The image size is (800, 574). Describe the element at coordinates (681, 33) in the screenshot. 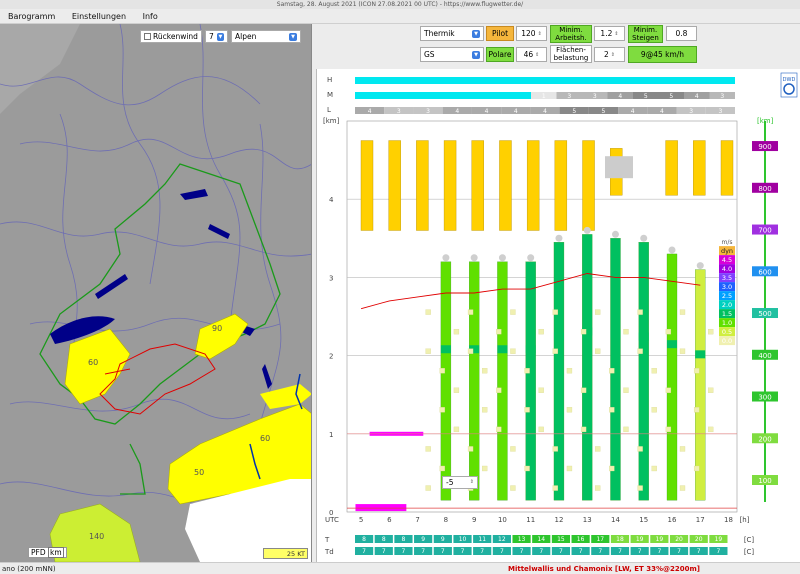

I see `min-steigen-input: 0.8` at that location.